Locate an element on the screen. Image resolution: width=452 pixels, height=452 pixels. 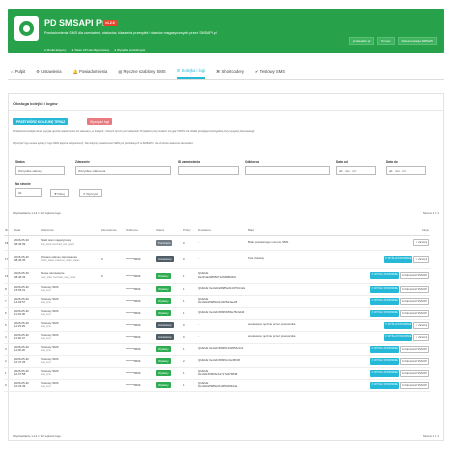
column-header: Status is located at coordinates (168, 231).